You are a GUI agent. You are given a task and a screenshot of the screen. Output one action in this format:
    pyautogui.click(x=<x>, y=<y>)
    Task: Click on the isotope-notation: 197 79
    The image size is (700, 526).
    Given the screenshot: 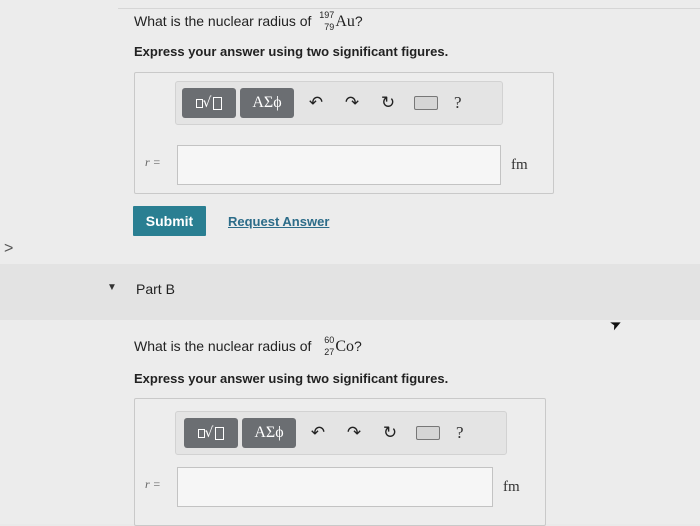 What is the action you would take?
    pyautogui.click(x=326, y=21)
    